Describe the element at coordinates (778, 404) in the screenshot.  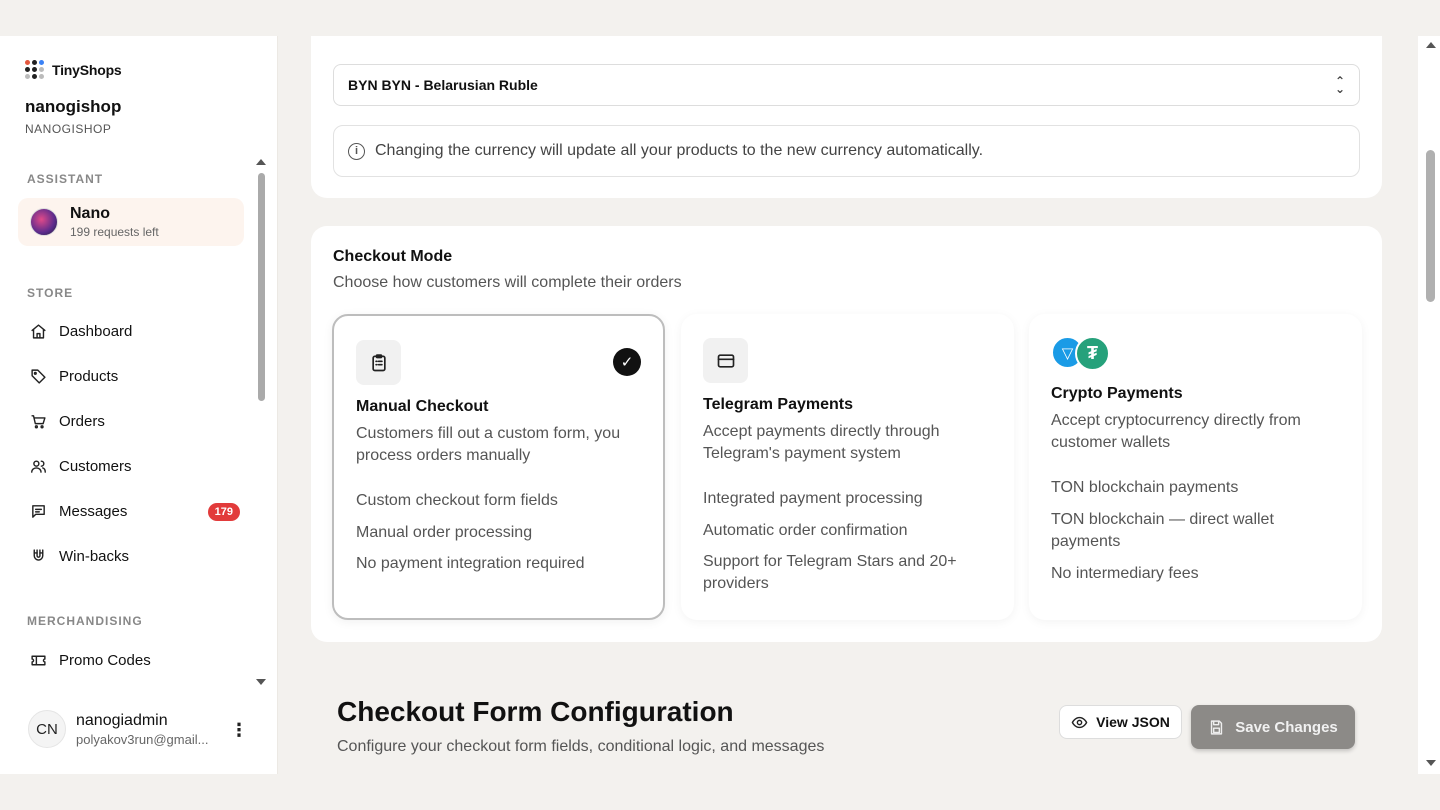
I see `option-title: Telegram Payments` at that location.